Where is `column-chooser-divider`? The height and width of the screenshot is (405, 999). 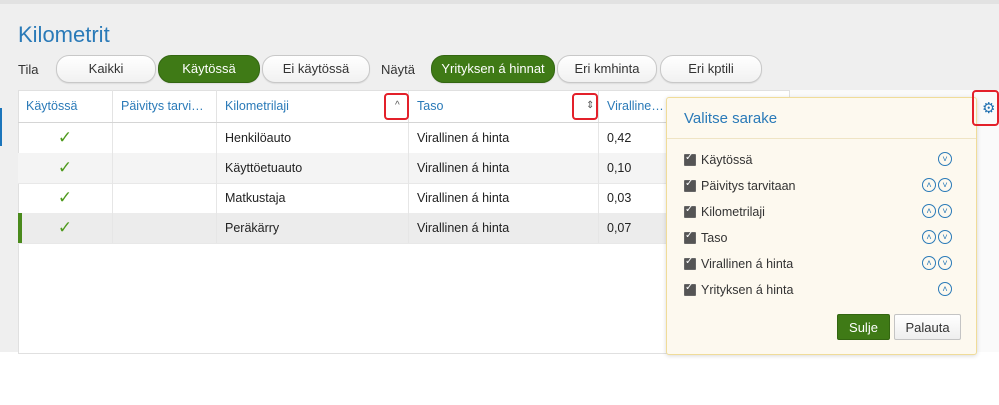
column-chooser-divider is located at coordinates (821, 138).